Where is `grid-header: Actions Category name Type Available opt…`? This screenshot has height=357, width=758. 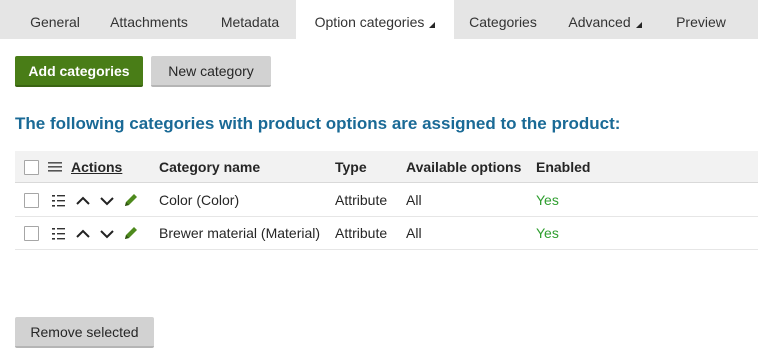 grid-header: Actions Category name Type Available opt… is located at coordinates (386, 167).